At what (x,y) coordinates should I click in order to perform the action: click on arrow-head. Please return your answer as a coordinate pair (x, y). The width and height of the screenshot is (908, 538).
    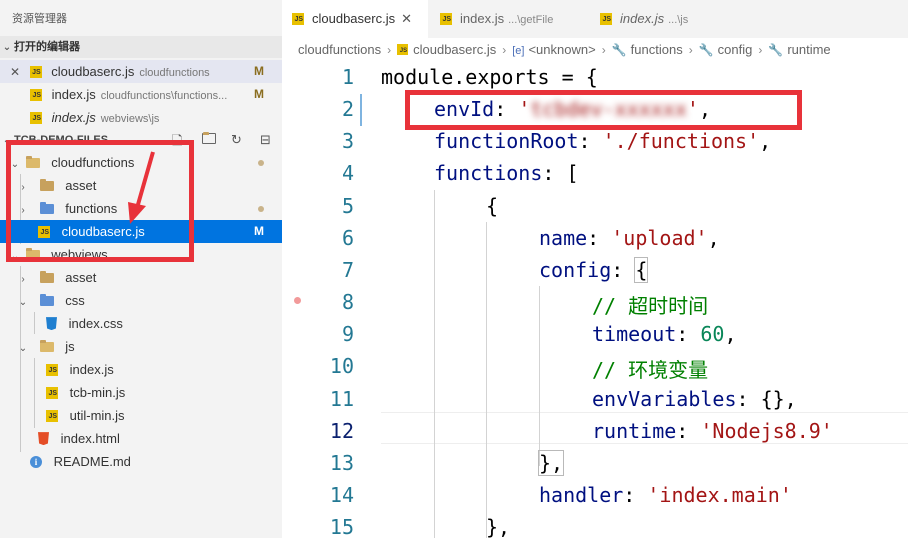
    Looking at the image, I should click on (137, 213).